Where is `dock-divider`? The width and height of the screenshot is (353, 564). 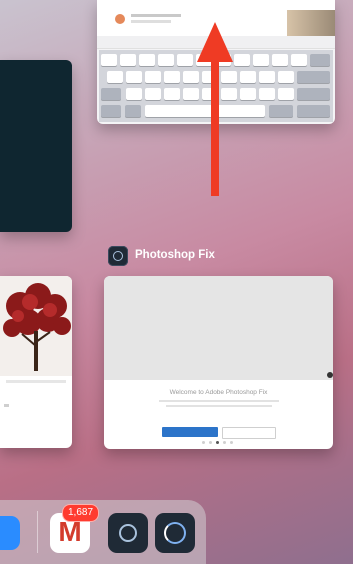
dock-divider is located at coordinates (37, 532).